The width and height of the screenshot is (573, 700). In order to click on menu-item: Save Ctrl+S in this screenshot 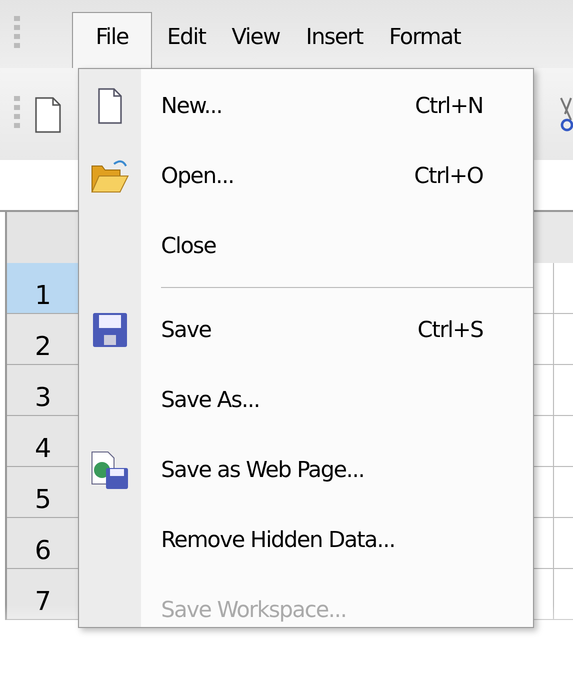, I will do `click(306, 330)`.